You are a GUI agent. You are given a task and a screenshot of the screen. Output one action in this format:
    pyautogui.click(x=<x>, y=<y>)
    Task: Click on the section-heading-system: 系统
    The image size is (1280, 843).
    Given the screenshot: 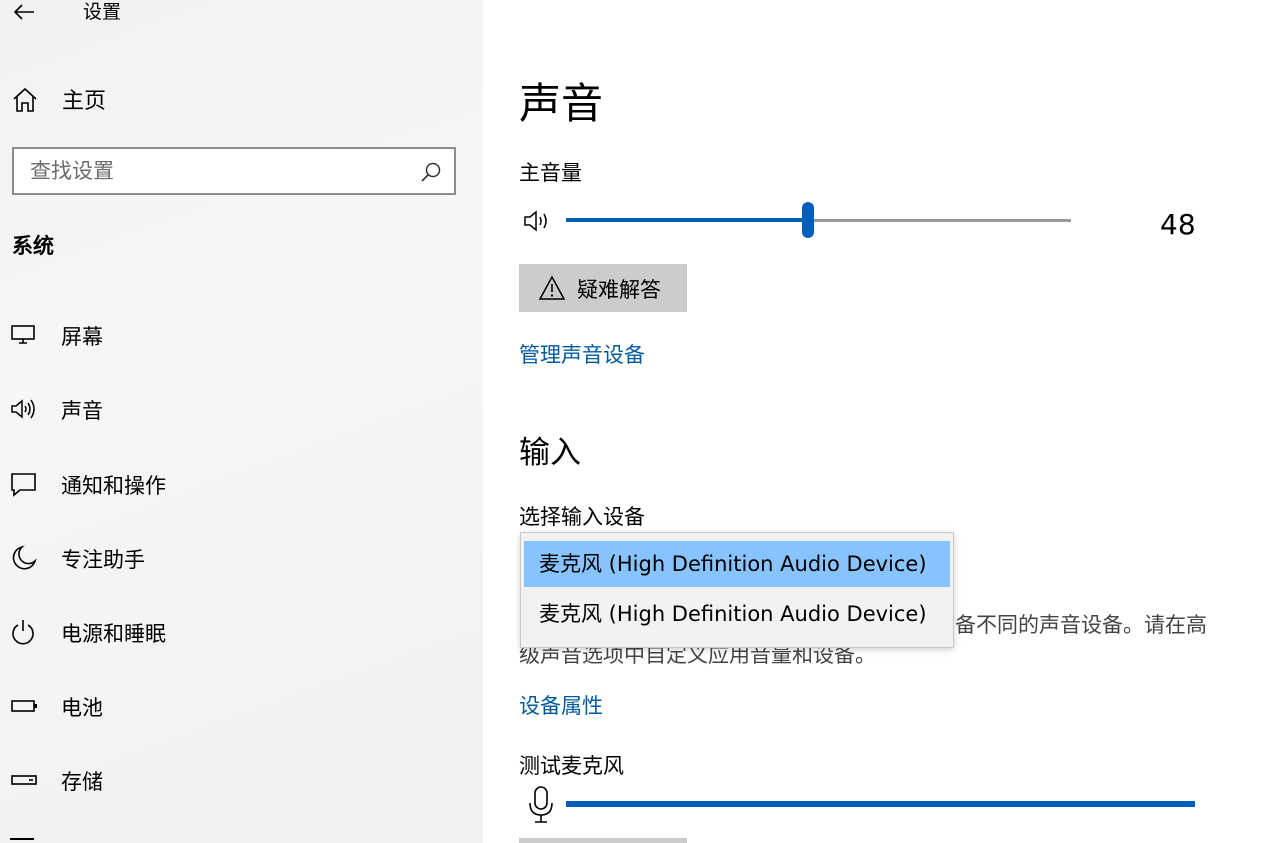 What is the action you would take?
    pyautogui.click(x=33, y=246)
    